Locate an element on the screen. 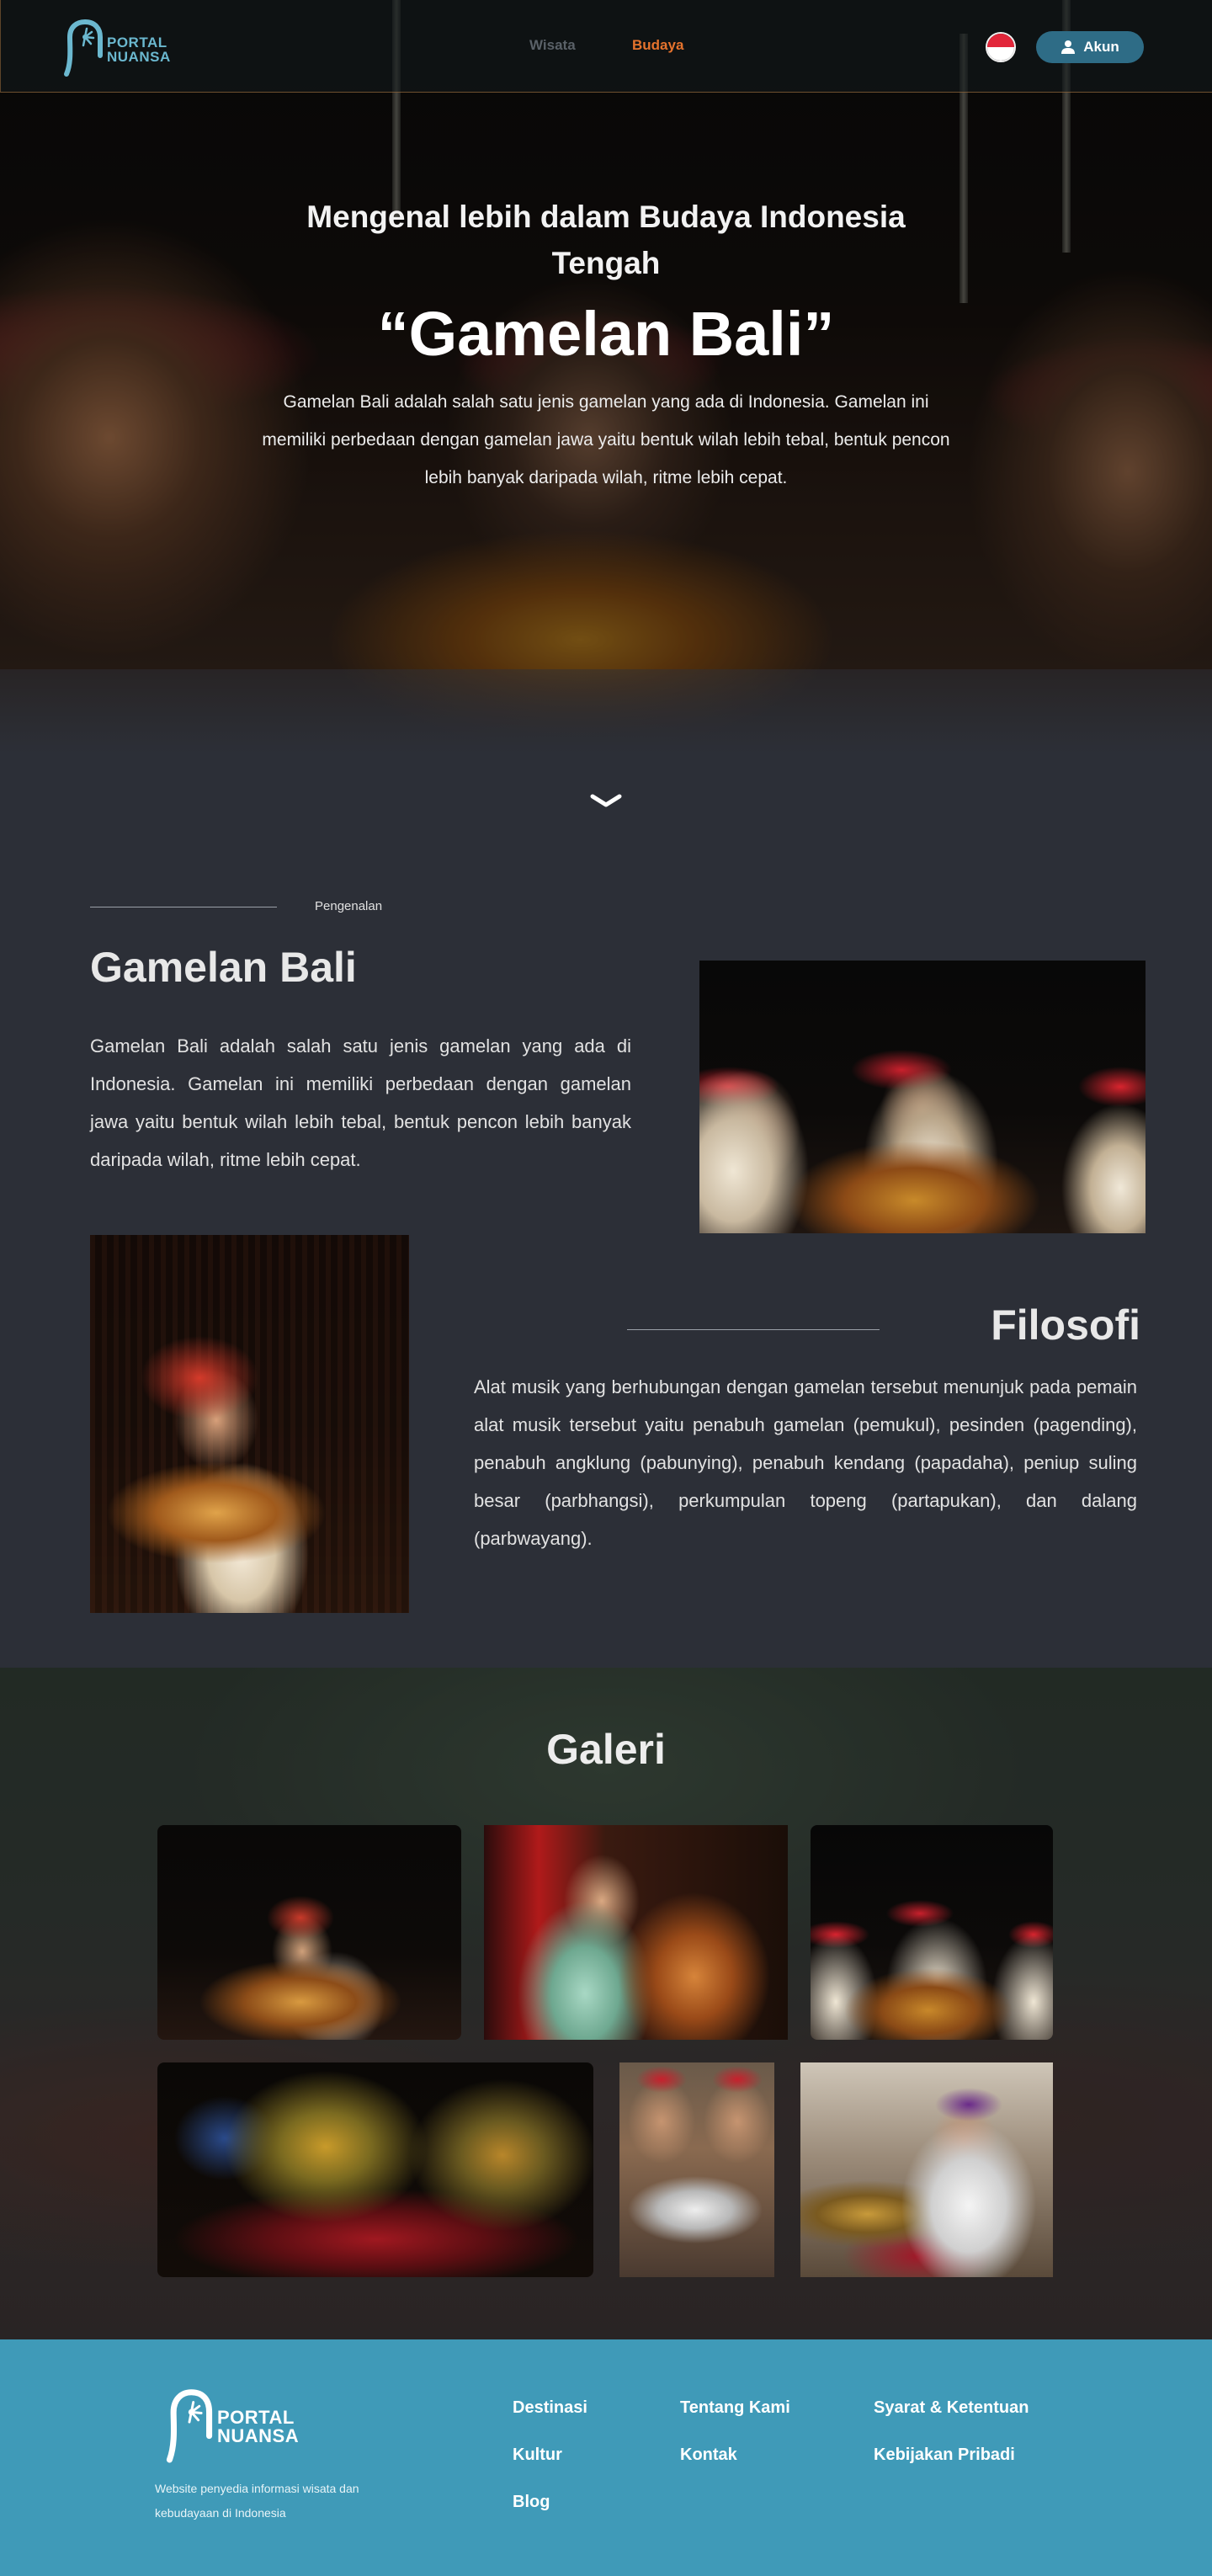 Image resolution: width=1212 pixels, height=2576 pixels. footer-logo: PORTAL NUANSA is located at coordinates (242, 2428).